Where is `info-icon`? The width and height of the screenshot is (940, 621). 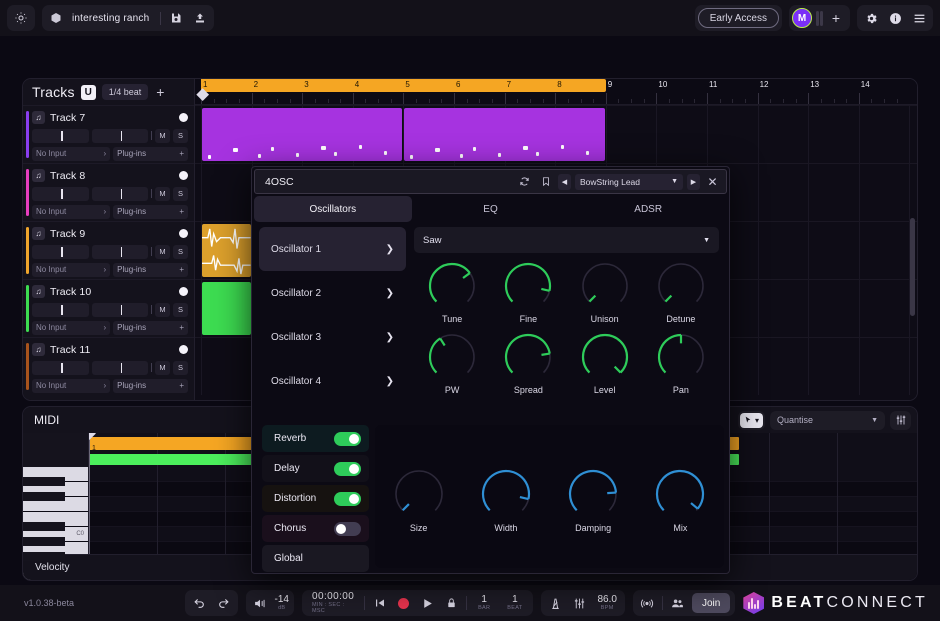 info-icon is located at coordinates (895, 18).